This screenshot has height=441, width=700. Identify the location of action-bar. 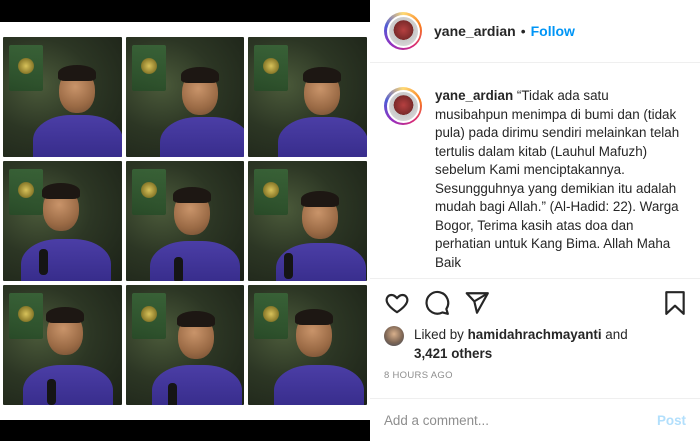
(536, 304).